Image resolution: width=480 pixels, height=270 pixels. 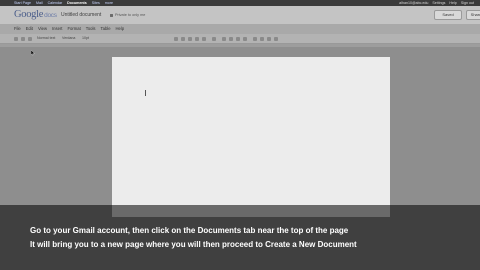 I want to click on document-title: Untitled document, so click(x=81, y=15).